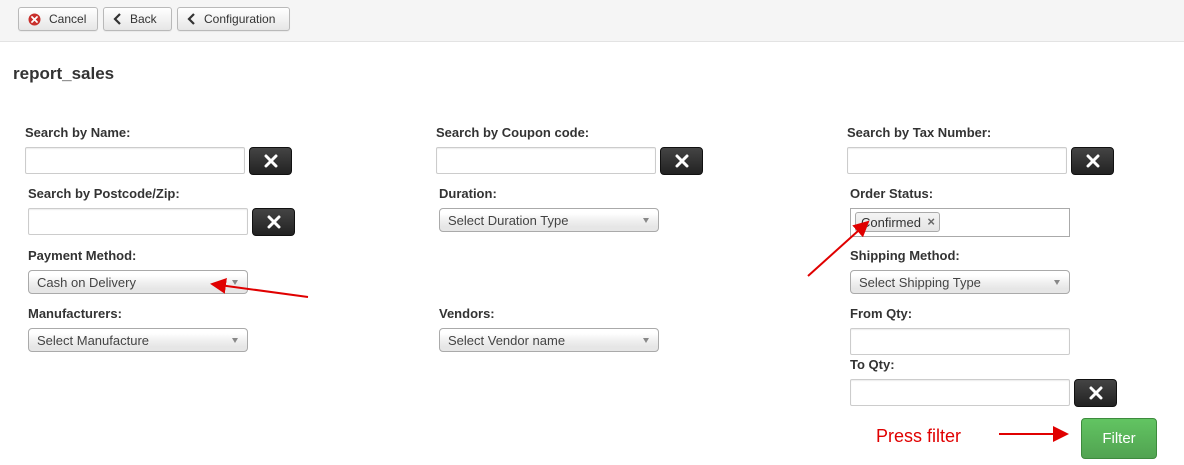 Image resolution: width=1184 pixels, height=465 pixels. Describe the element at coordinates (78, 132) in the screenshot. I see `search-name-label: Search by Name:` at that location.